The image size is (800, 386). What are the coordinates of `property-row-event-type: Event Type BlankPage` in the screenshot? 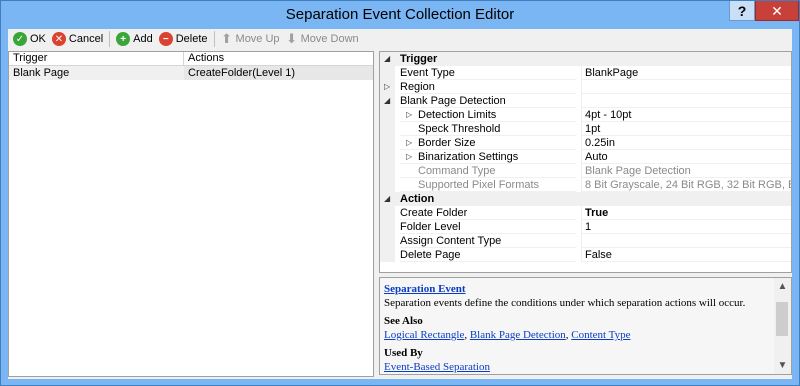 It's located at (585, 73).